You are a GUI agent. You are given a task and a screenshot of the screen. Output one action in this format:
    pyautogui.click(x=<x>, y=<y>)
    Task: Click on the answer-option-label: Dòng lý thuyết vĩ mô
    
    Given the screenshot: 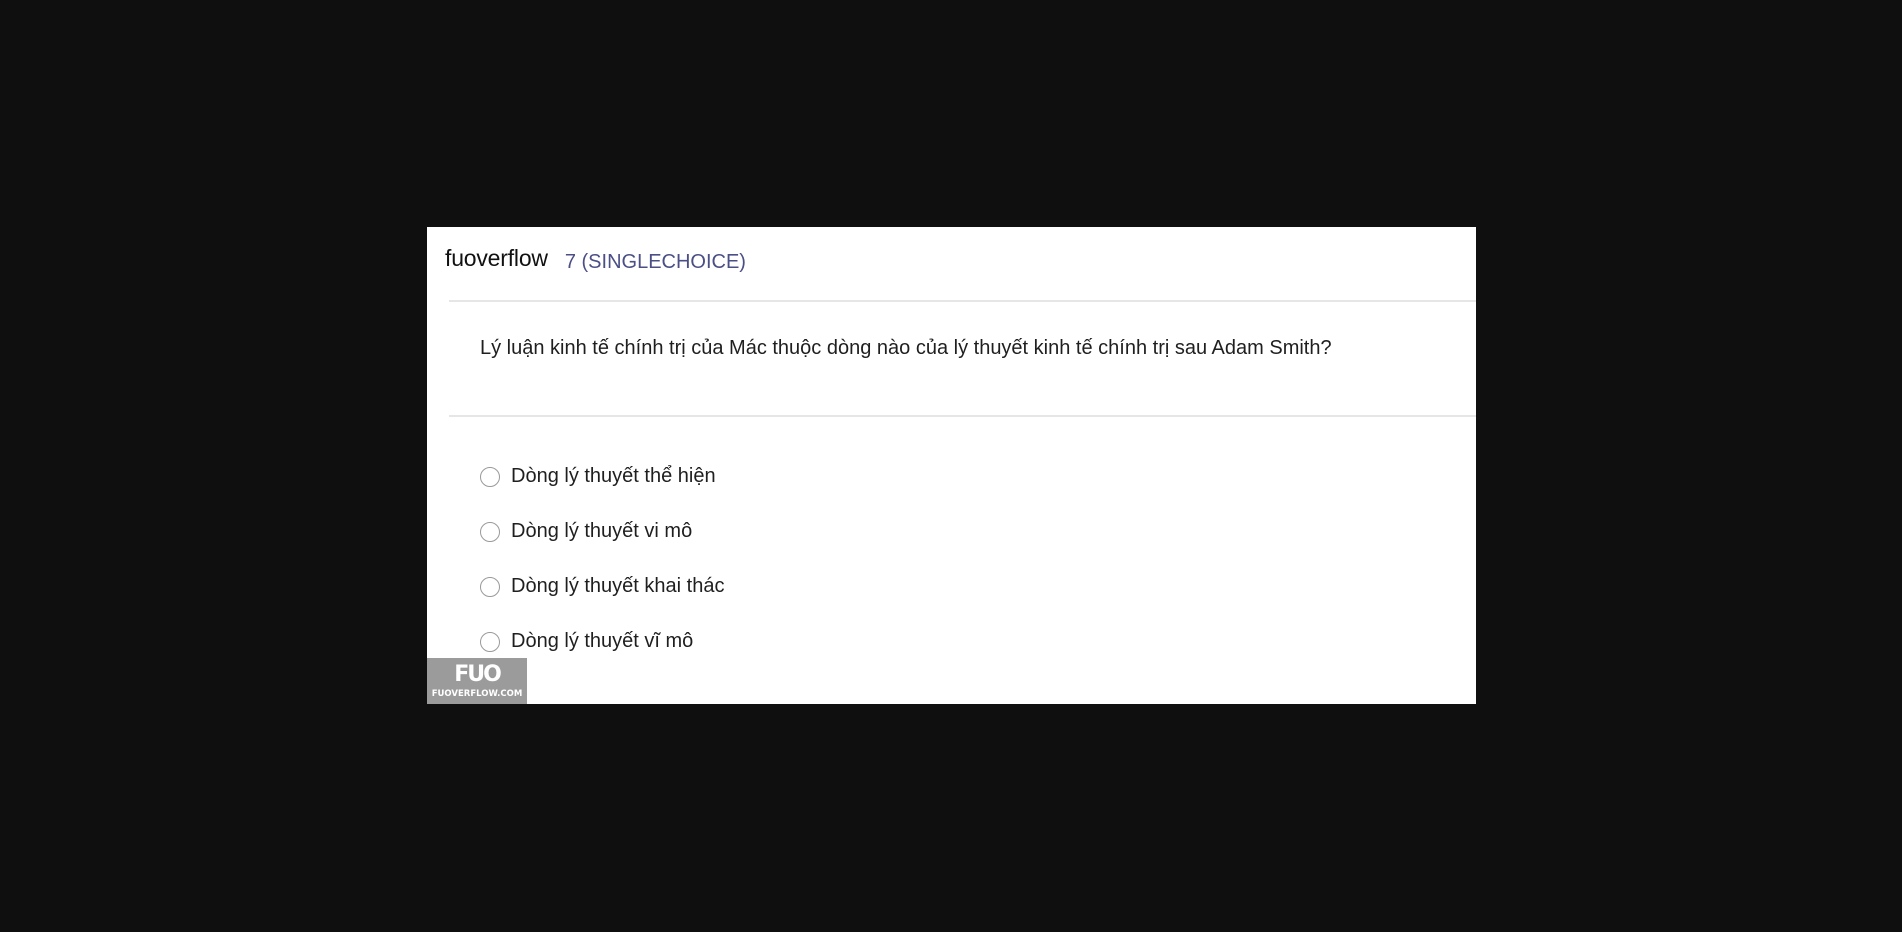 What is the action you would take?
    pyautogui.click(x=602, y=641)
    